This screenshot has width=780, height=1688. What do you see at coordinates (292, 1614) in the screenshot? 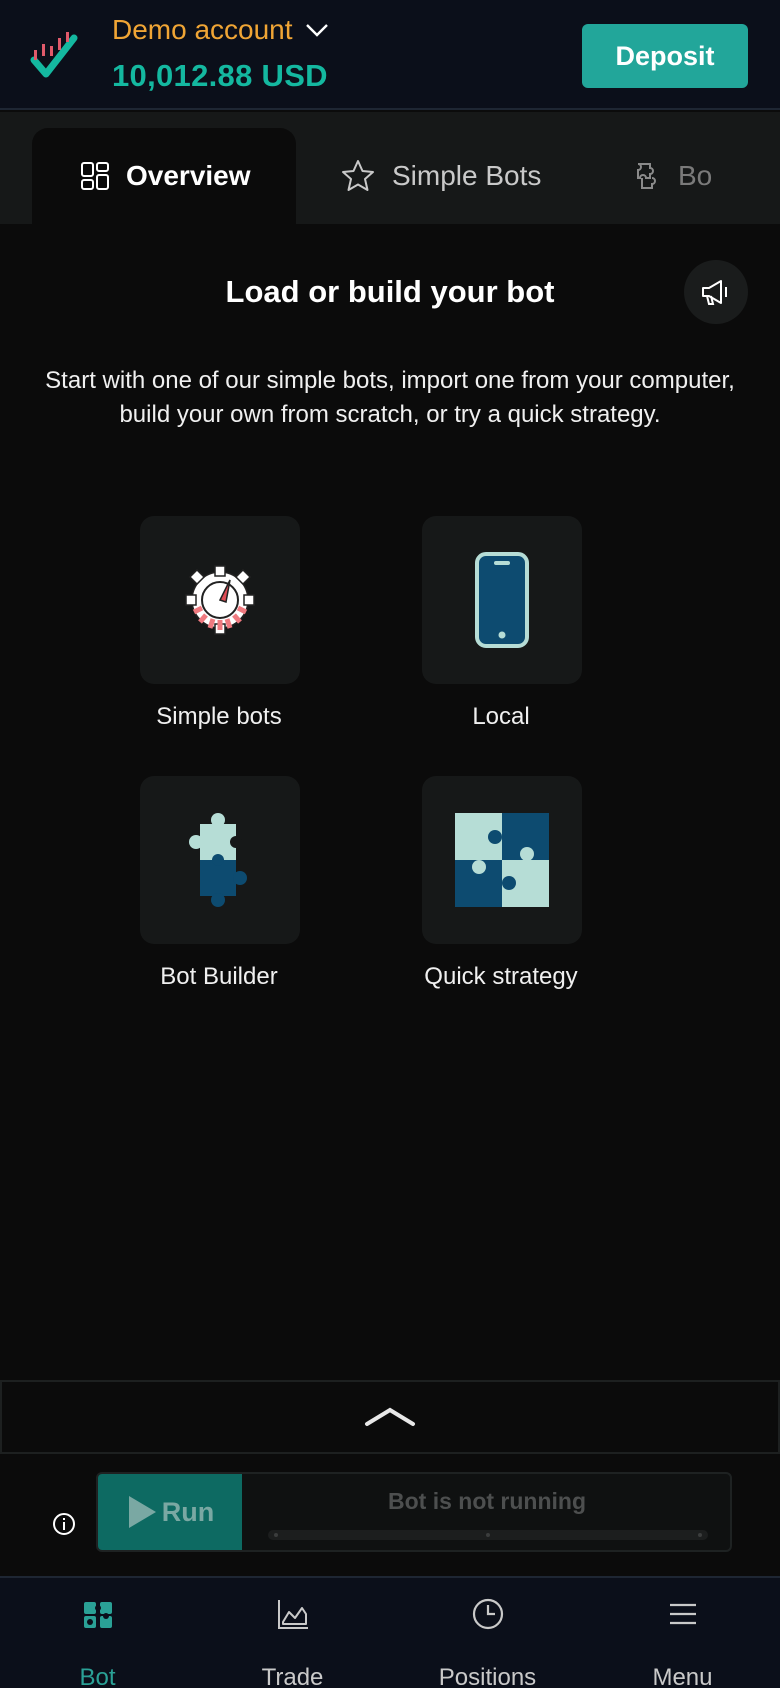
I see `chart-icon` at bounding box center [292, 1614].